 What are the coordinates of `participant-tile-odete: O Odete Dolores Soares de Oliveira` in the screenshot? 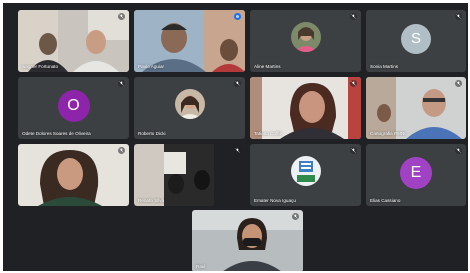 It's located at (73, 108).